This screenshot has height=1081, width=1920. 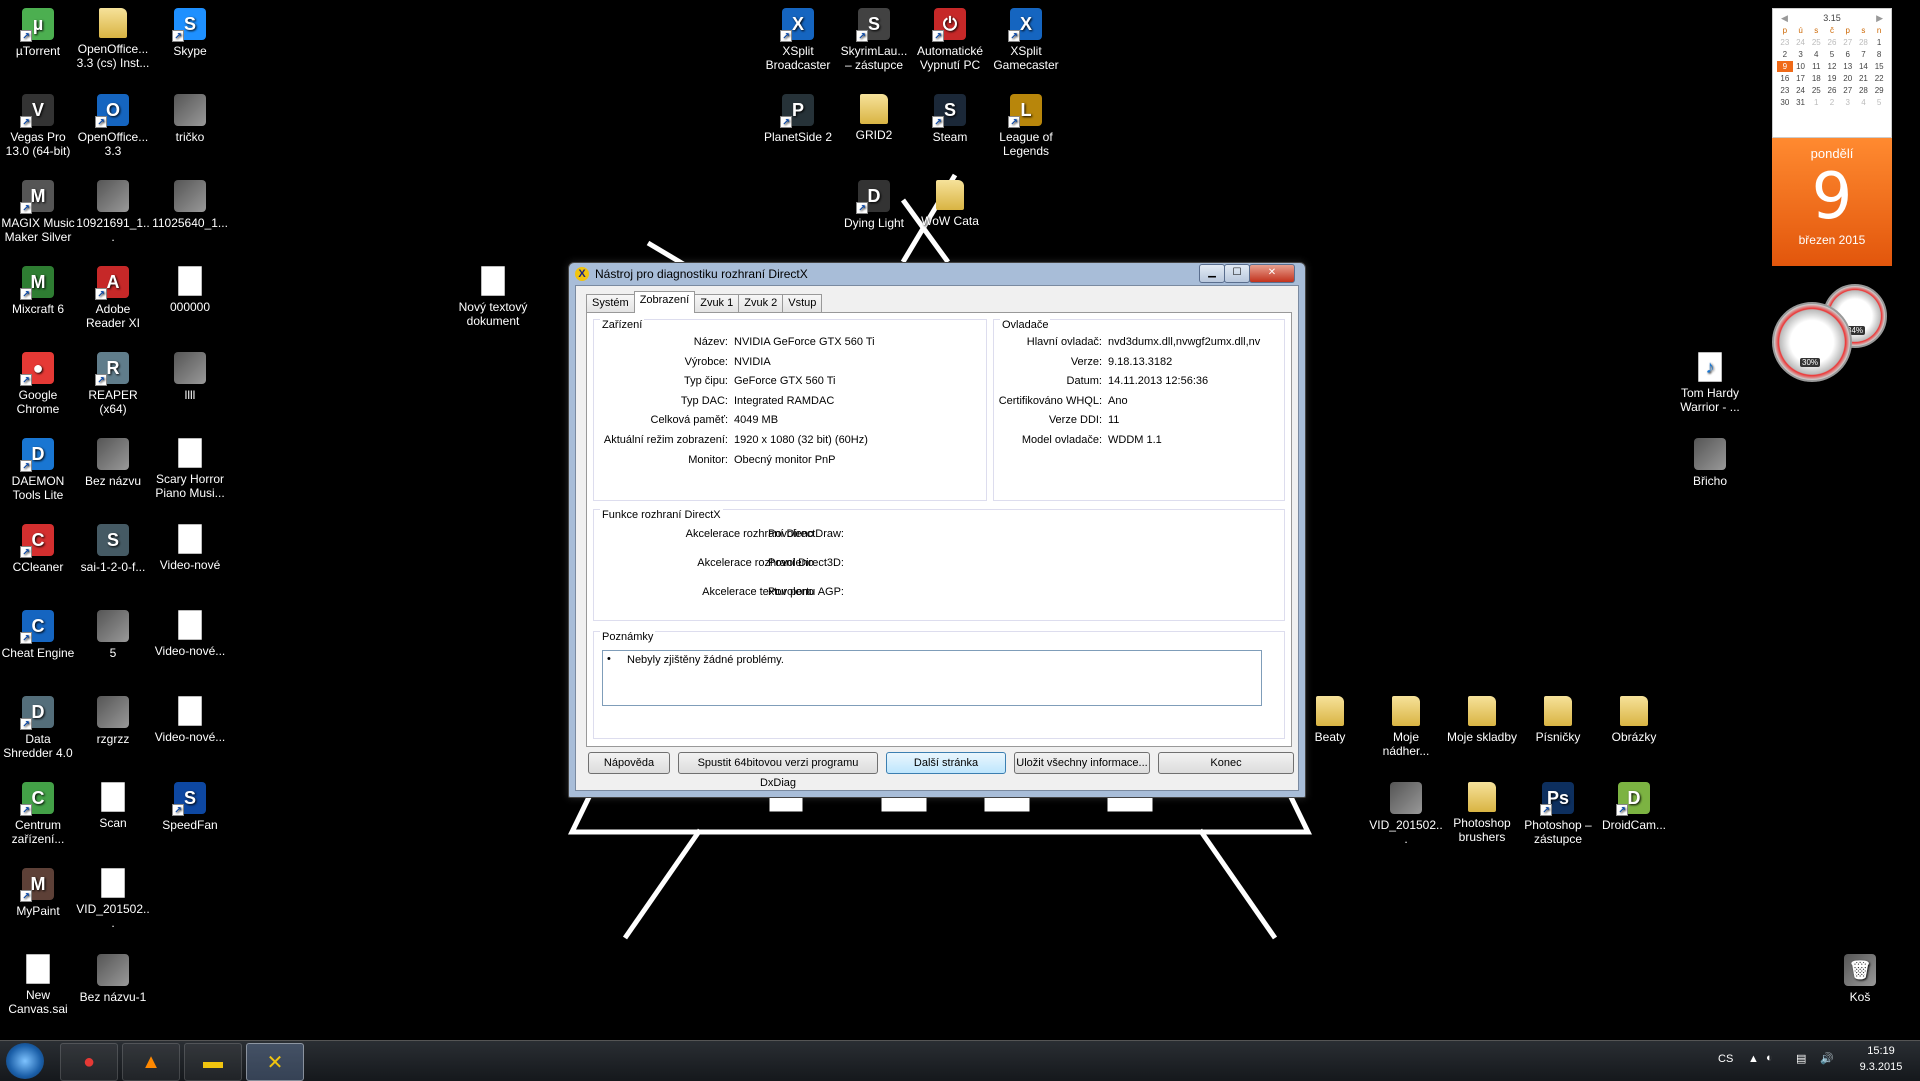 What do you see at coordinates (1237, 273) in the screenshot?
I see `maximize-button: ☐` at bounding box center [1237, 273].